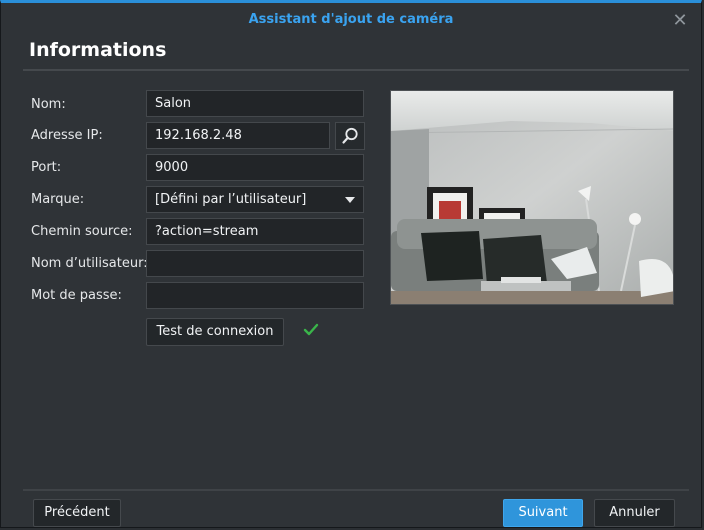 The width and height of the screenshot is (704, 530). I want to click on search-ip-button, so click(350, 136).